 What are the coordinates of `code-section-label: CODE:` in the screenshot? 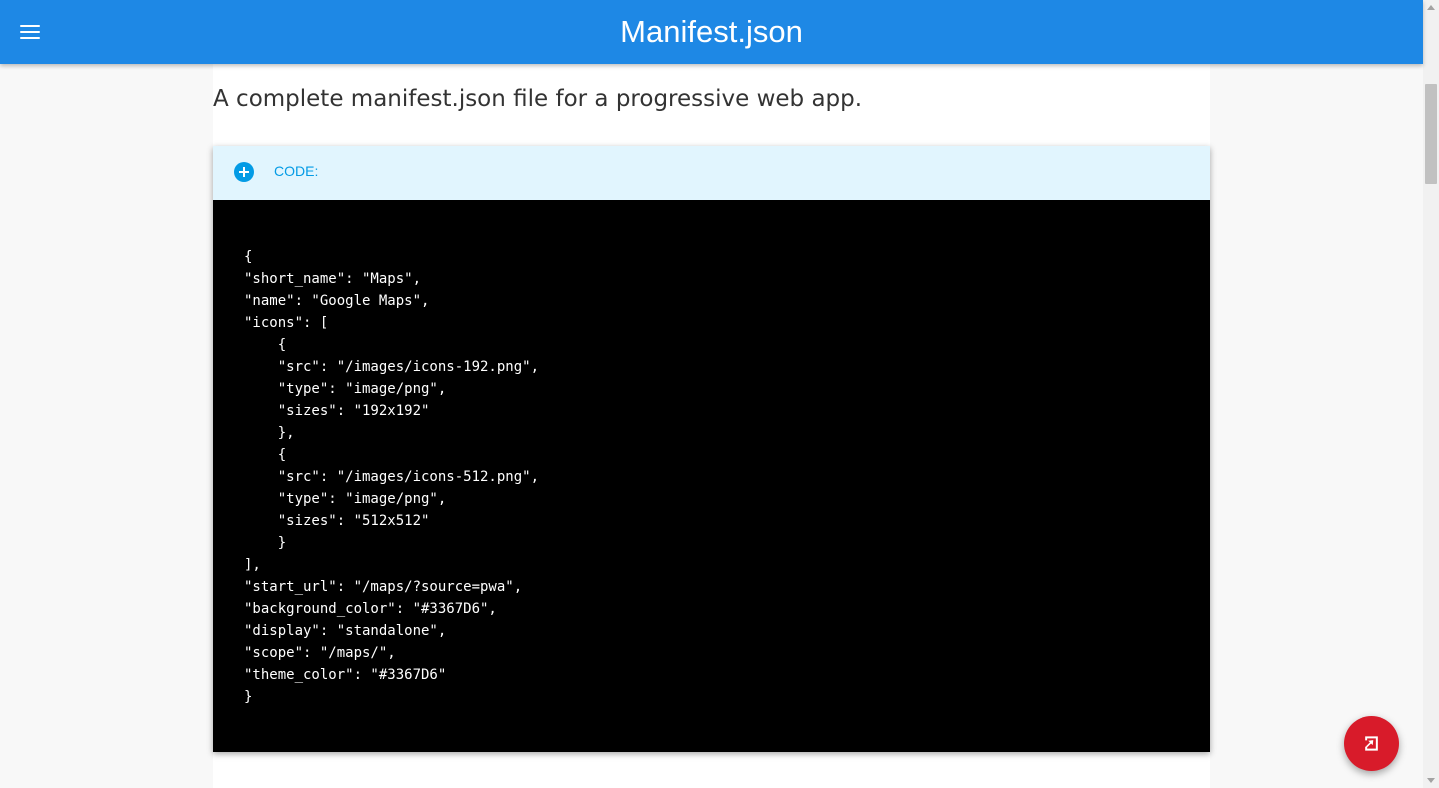 It's located at (296, 171).